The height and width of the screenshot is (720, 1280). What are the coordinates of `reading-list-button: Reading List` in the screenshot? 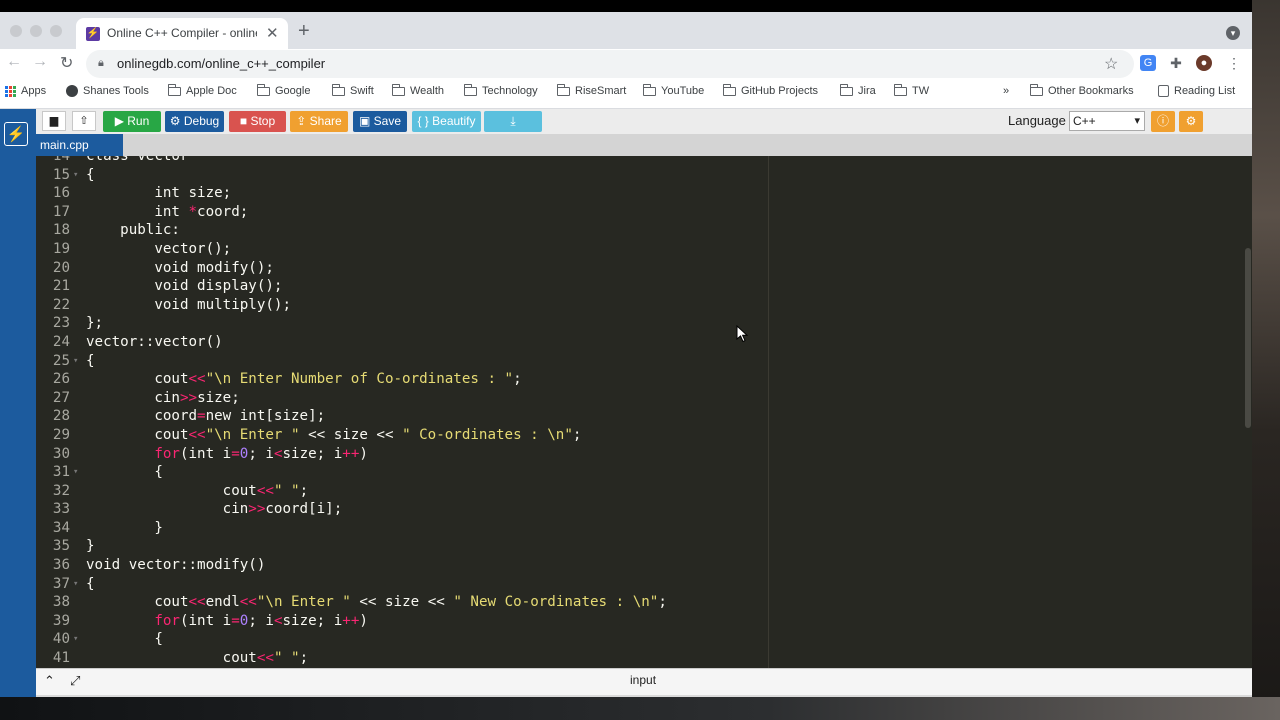 It's located at (1196, 91).